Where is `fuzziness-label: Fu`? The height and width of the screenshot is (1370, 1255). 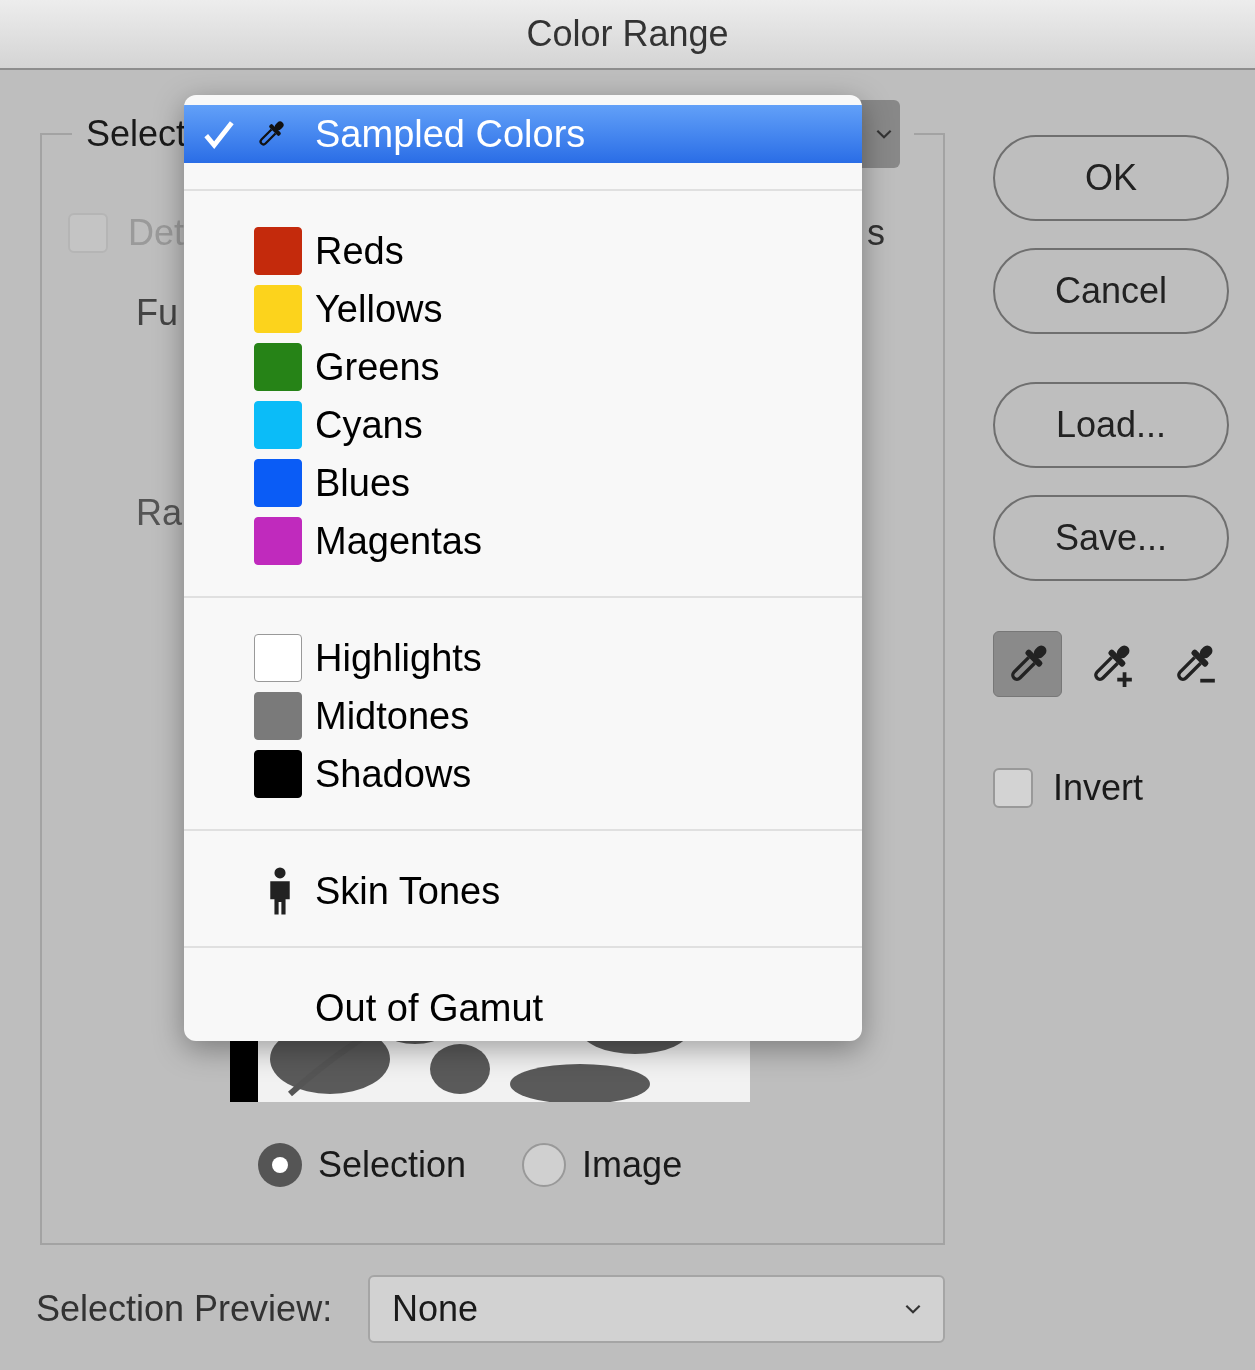 fuzziness-label: Fu is located at coordinates (157, 313).